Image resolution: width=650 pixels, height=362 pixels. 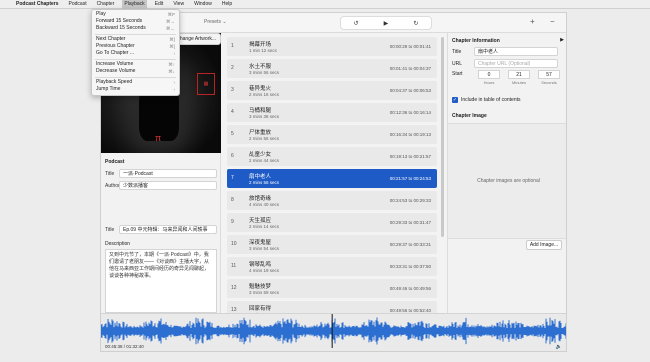 What do you see at coordinates (332, 244) in the screenshot?
I see `chapter-row: 10 深夜鬼屋 3 mins 54 secs 00:29:37 to 00:33:31` at bounding box center [332, 244].